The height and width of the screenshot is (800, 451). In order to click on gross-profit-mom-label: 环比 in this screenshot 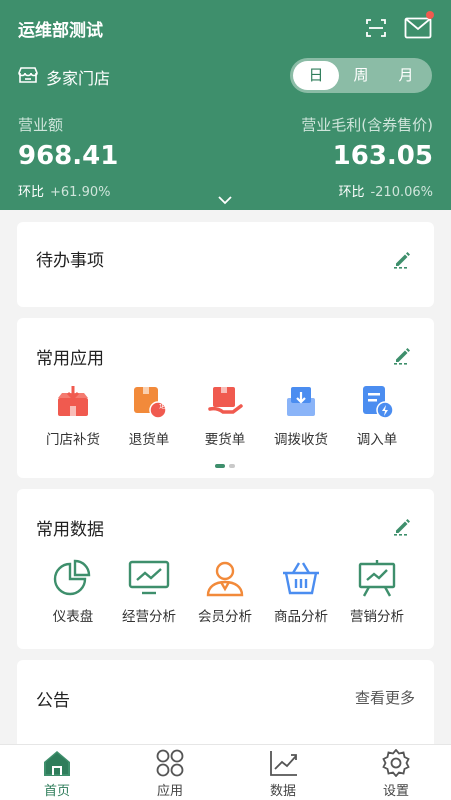, I will do `click(351, 192)`.